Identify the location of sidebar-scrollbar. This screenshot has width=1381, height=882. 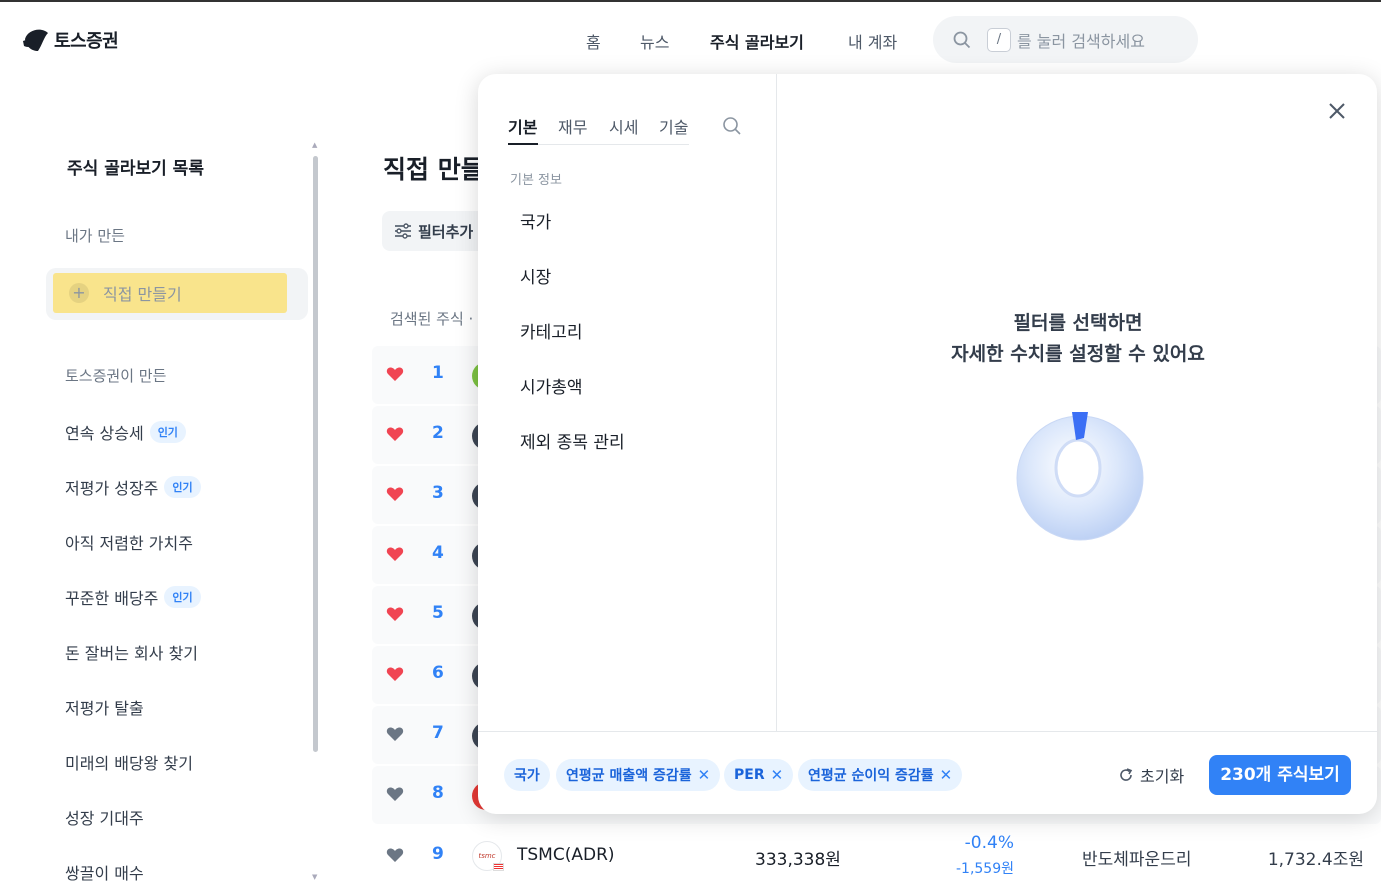
(315, 454).